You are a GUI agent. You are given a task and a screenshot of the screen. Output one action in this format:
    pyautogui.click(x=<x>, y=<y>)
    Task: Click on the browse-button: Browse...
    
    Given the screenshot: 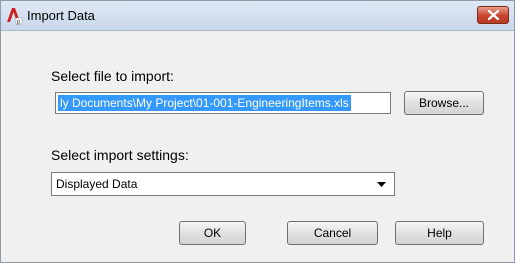 What is the action you would take?
    pyautogui.click(x=444, y=103)
    